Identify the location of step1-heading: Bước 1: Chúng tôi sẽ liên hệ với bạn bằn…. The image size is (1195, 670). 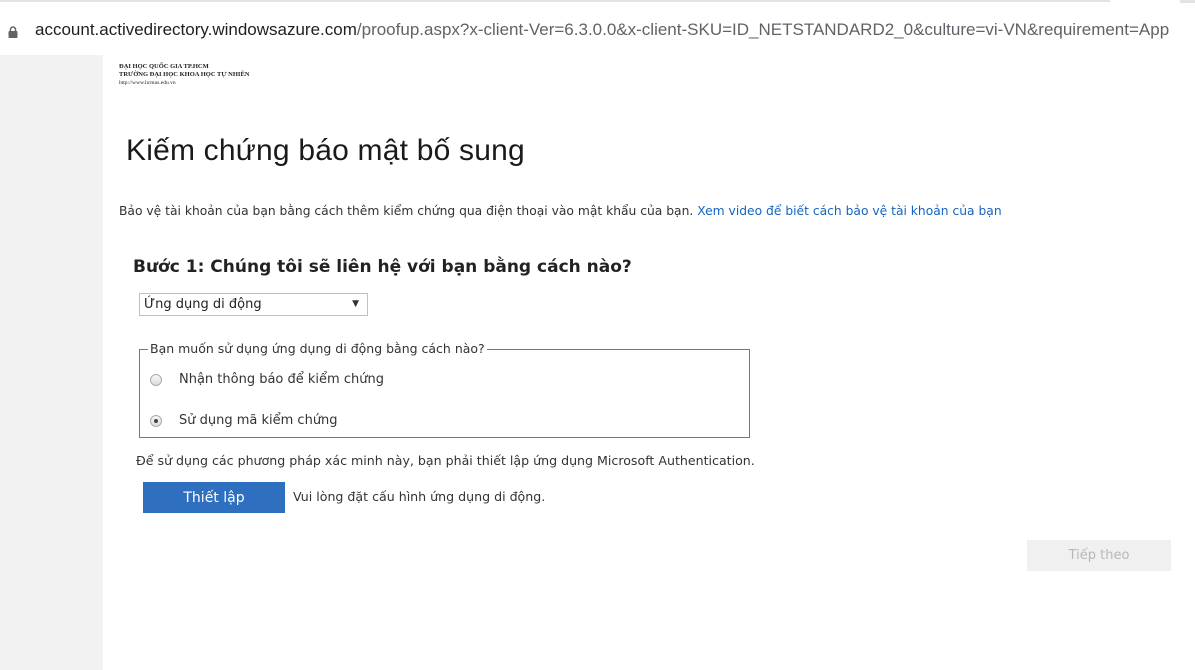
(382, 267).